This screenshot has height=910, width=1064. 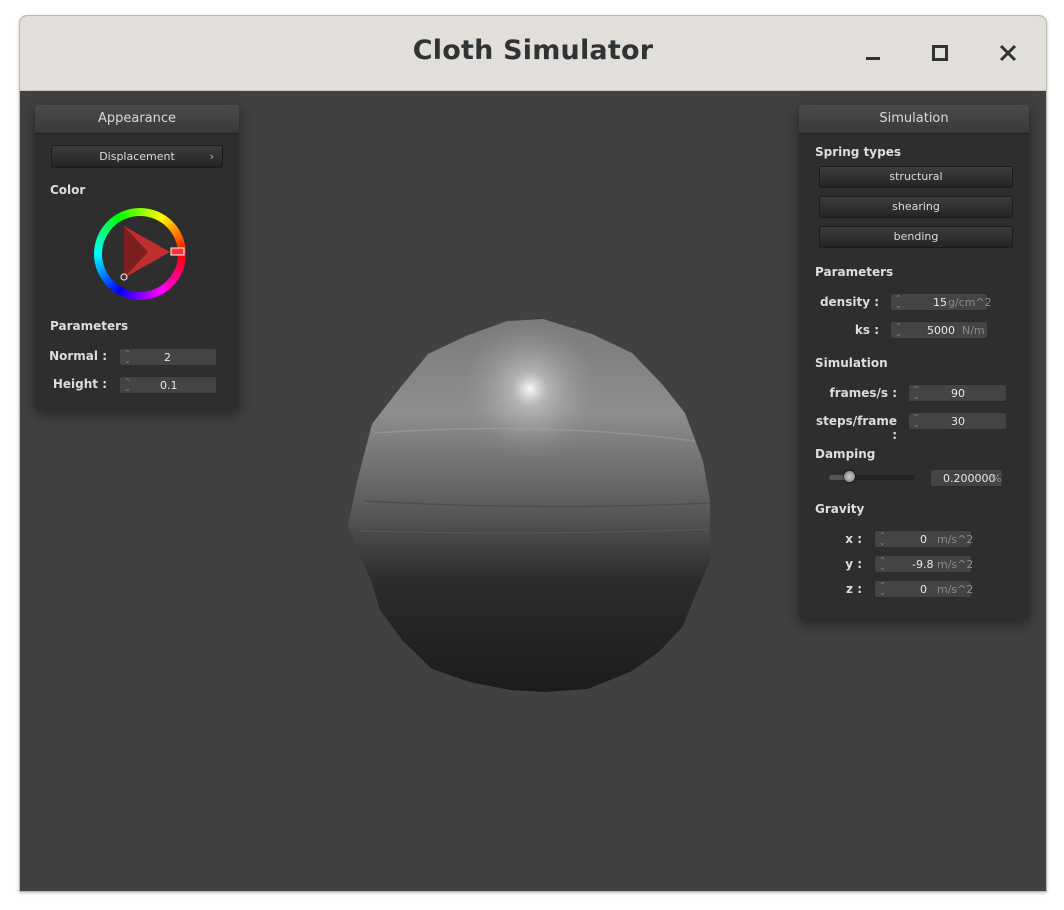 I want to click on structural-button: structural, so click(x=916, y=177).